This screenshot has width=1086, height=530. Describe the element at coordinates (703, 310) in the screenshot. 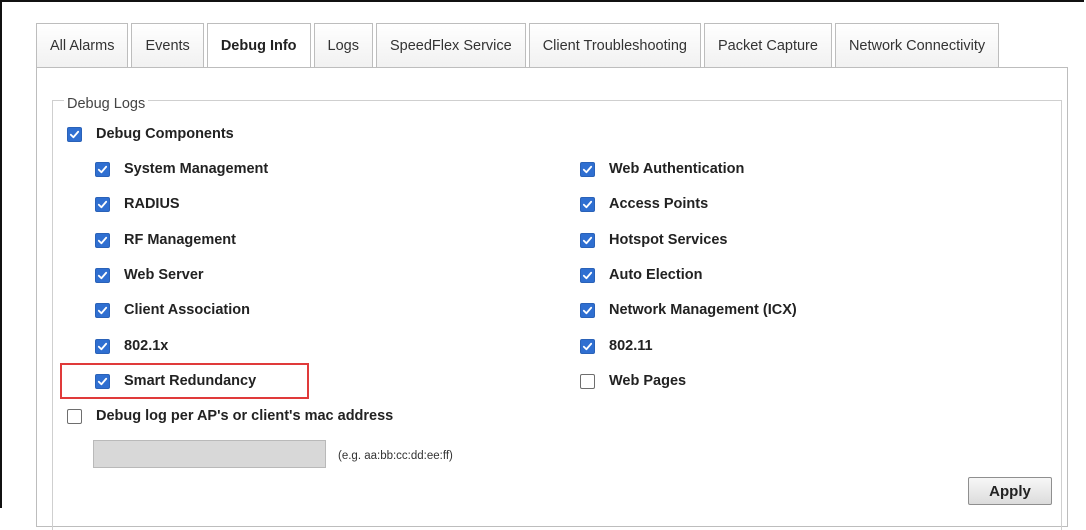

I see `option-label: Network Management (ICX)` at that location.